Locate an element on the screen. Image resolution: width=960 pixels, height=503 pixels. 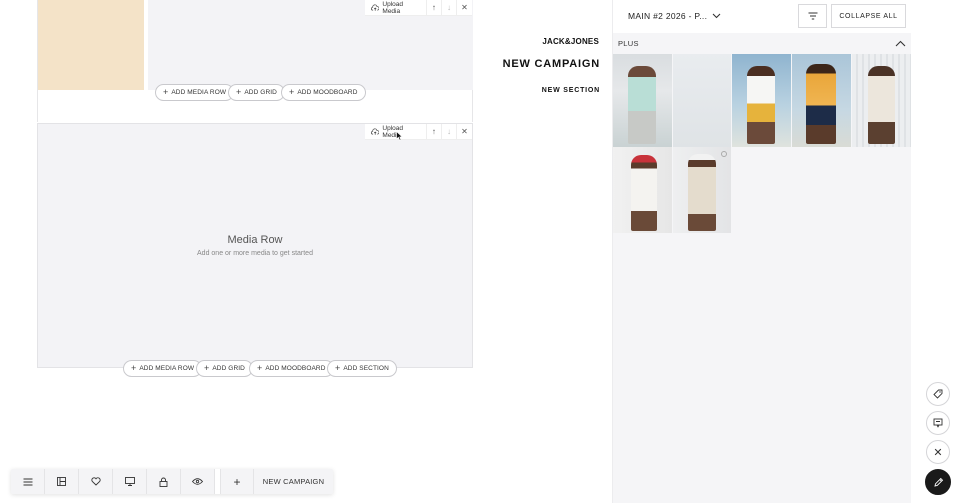
beige-placeholder is located at coordinates (91, 45).